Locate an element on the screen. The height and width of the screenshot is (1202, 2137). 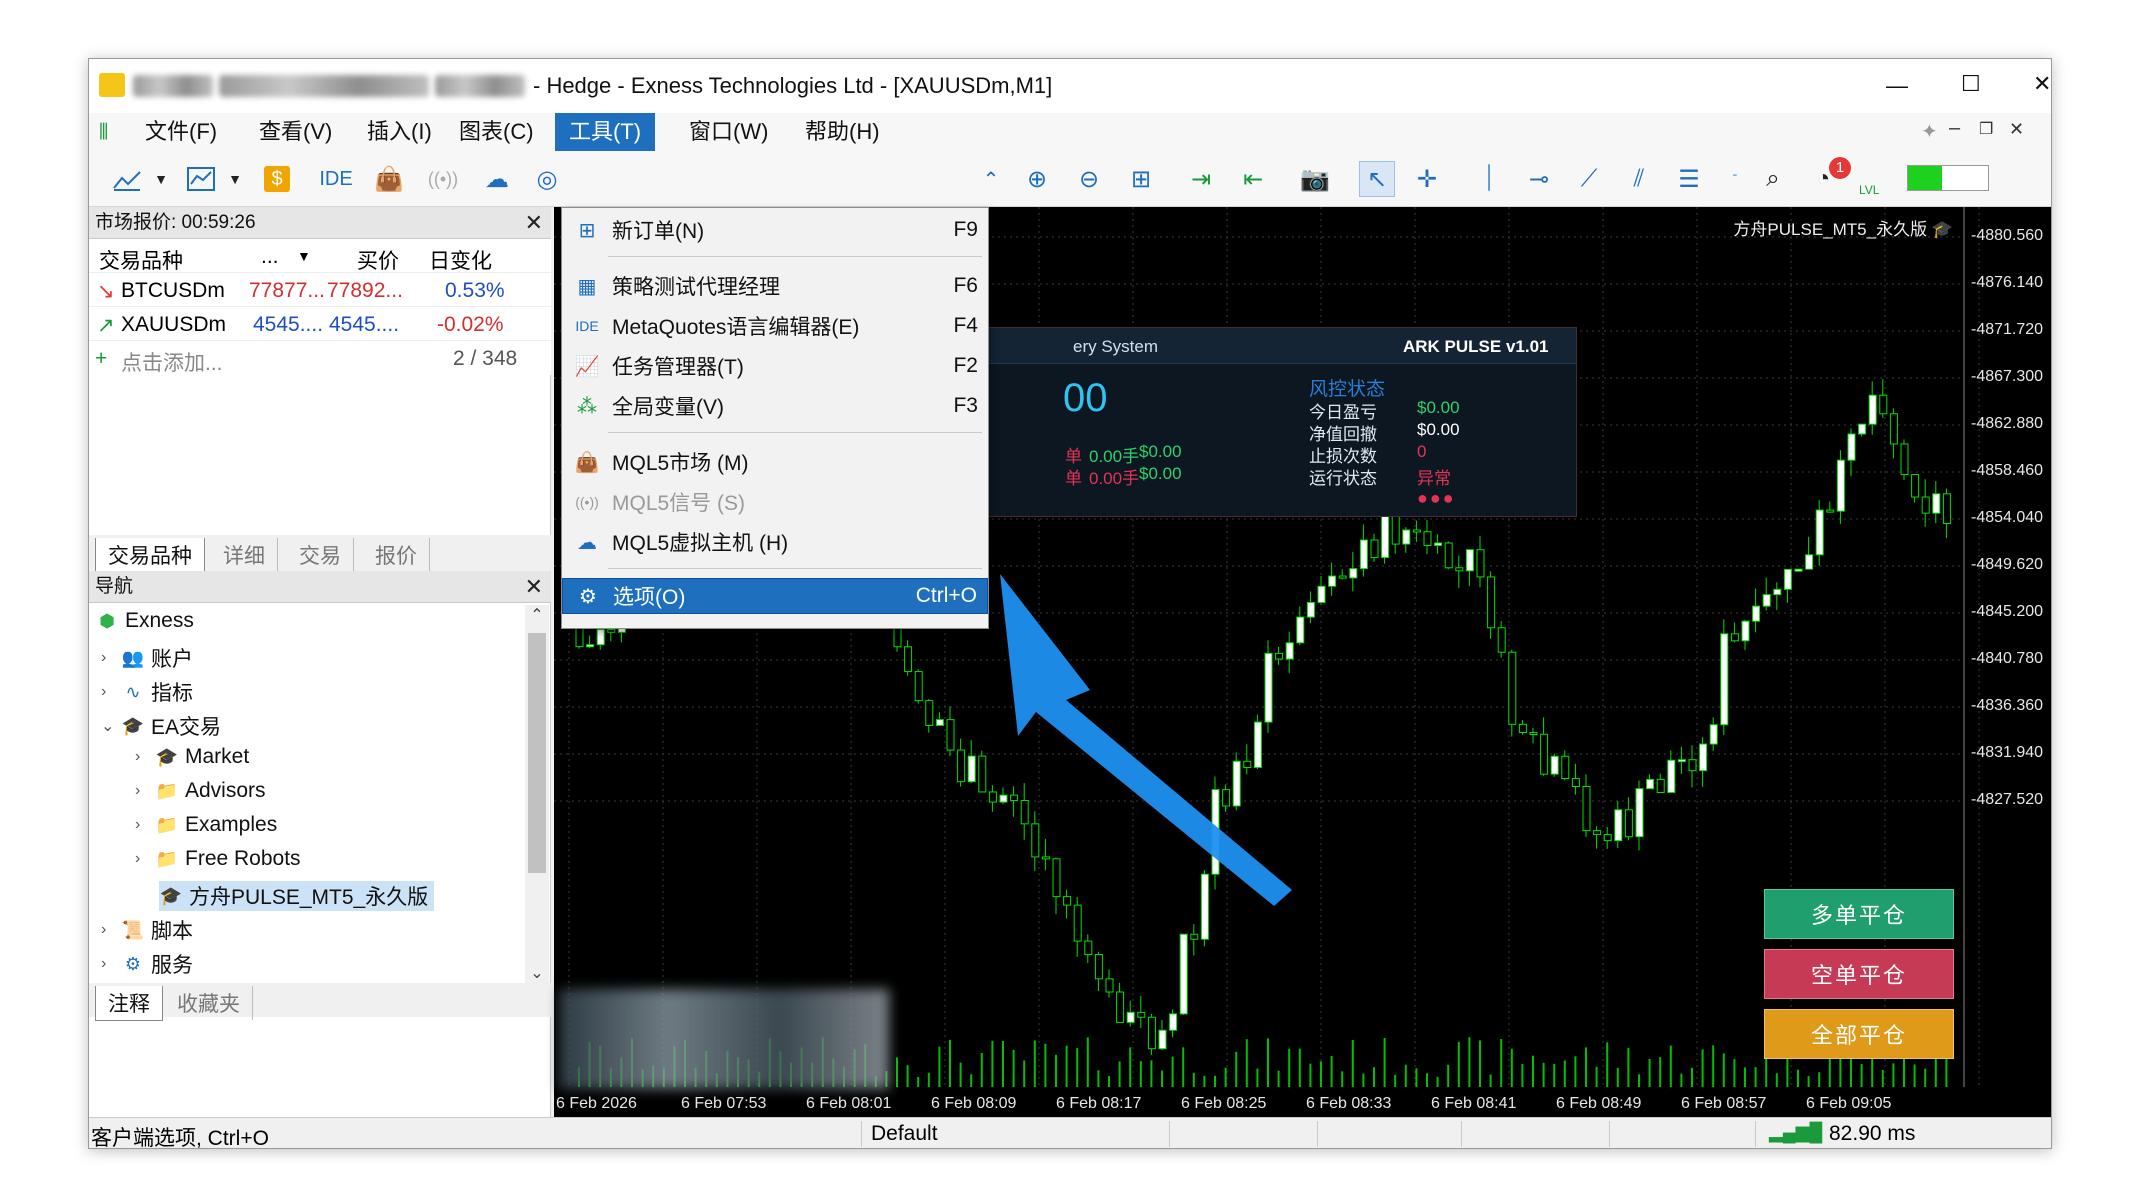
close-short-button: 空单平仓 is located at coordinates (1859, 974).